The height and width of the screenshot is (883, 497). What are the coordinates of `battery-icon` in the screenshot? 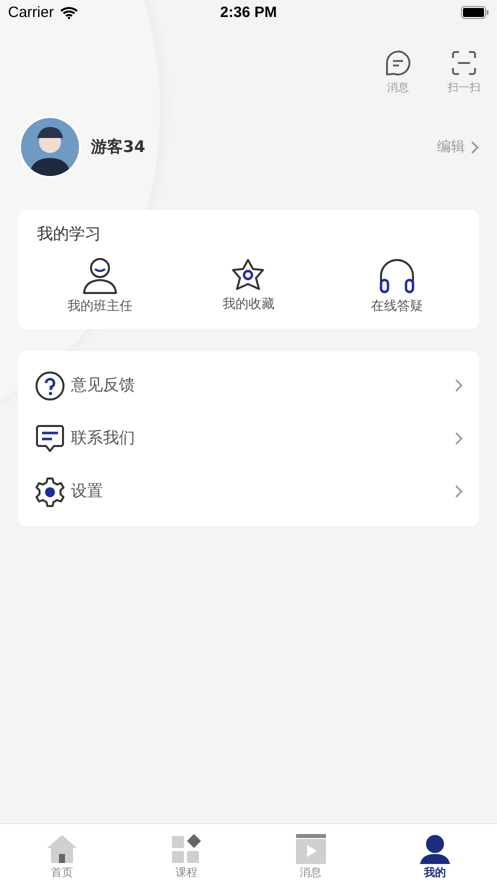 It's located at (475, 12).